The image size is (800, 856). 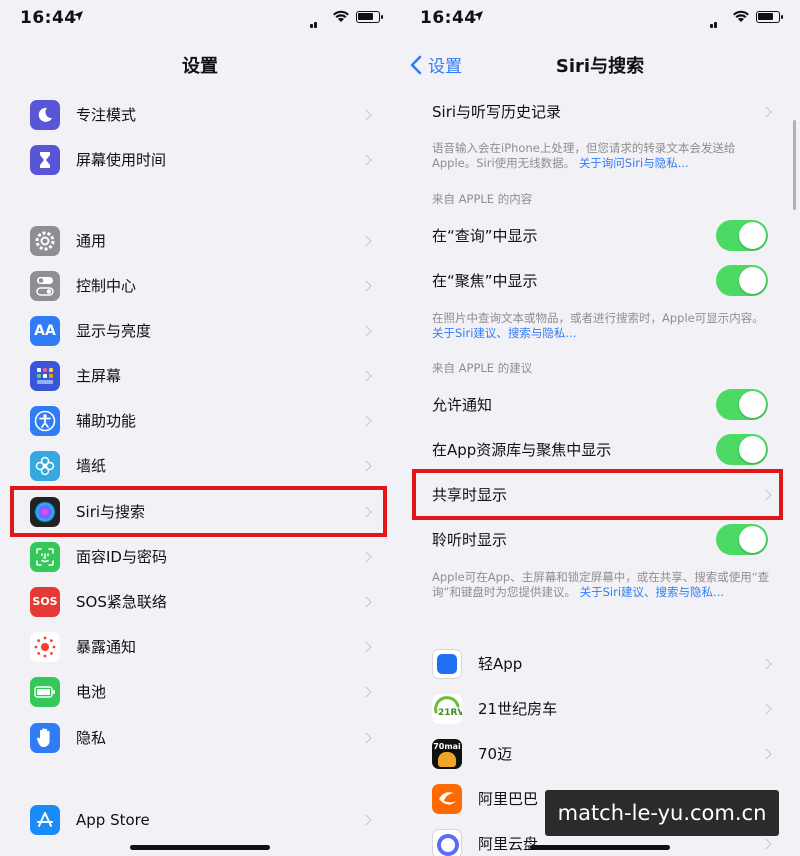 I want to click on show-in-lookup-toggle, so click(x=742, y=235).